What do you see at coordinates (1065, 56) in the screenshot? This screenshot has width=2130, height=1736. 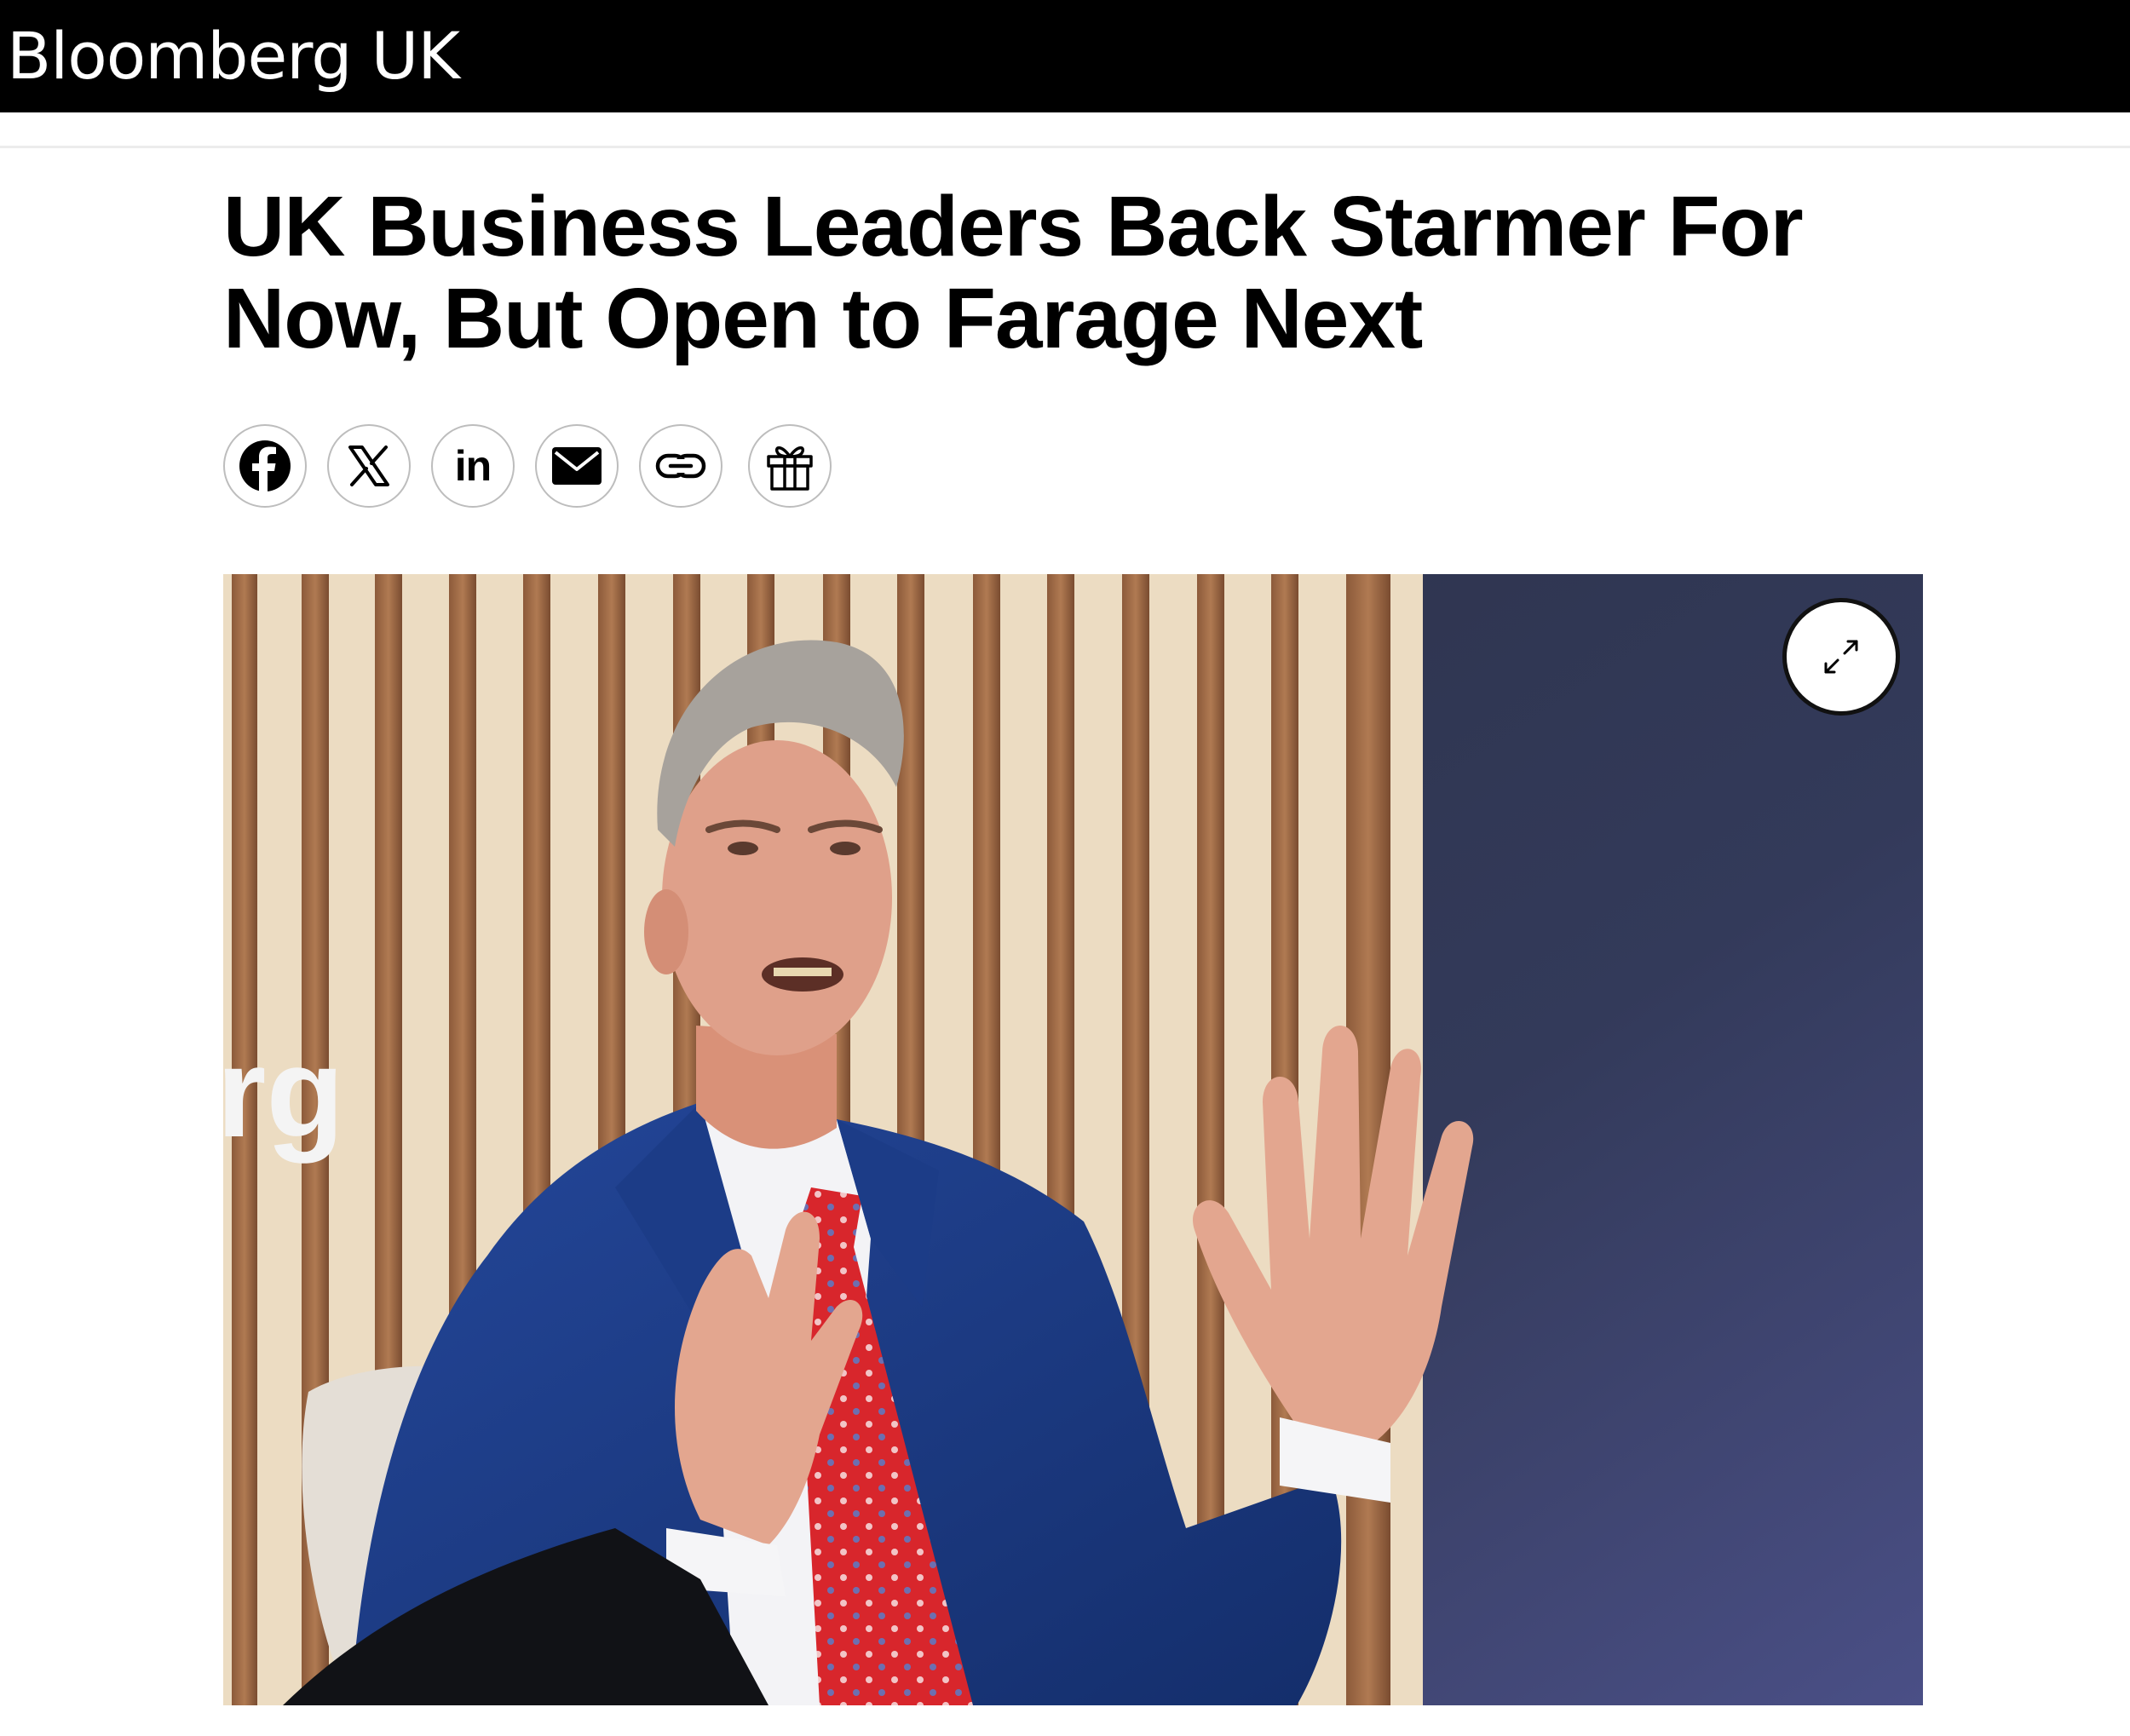 I see `site-header: Bloomberg UK` at bounding box center [1065, 56].